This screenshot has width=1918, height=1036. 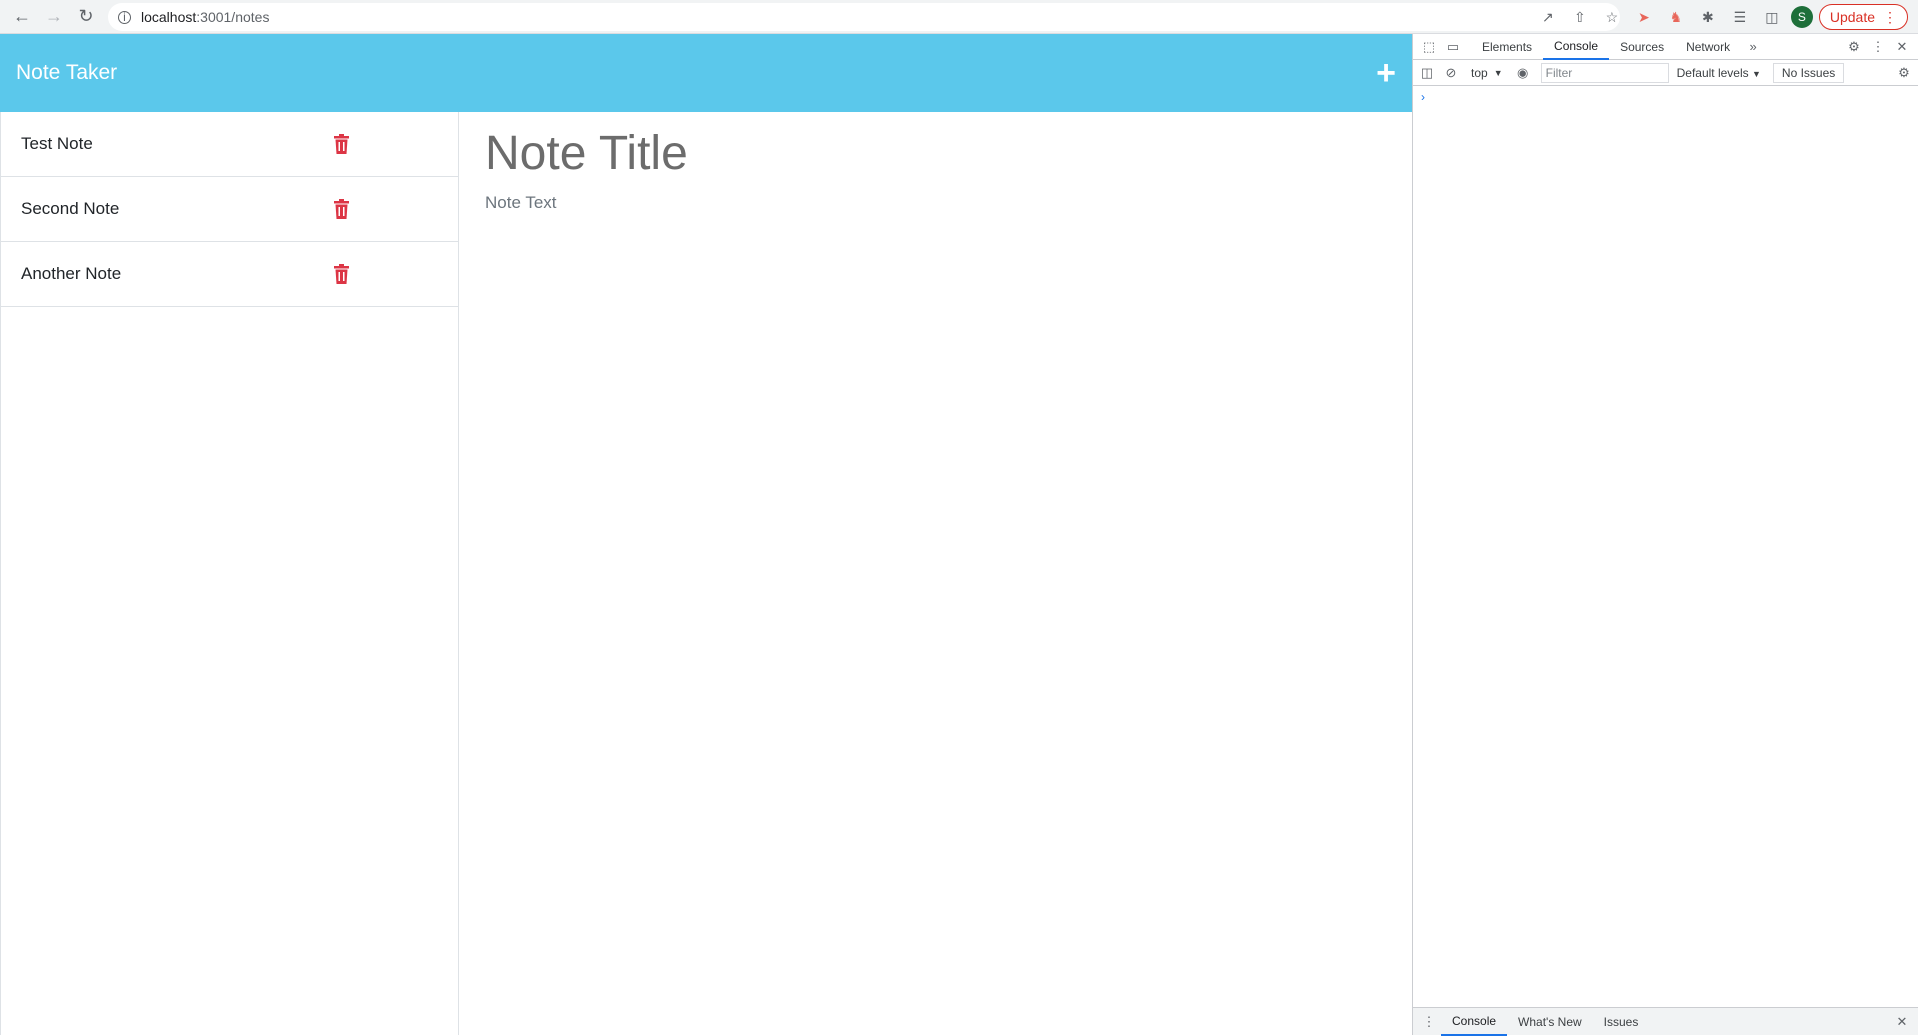 What do you see at coordinates (1429, 47) in the screenshot?
I see `inspect-element-icon: ⬚` at bounding box center [1429, 47].